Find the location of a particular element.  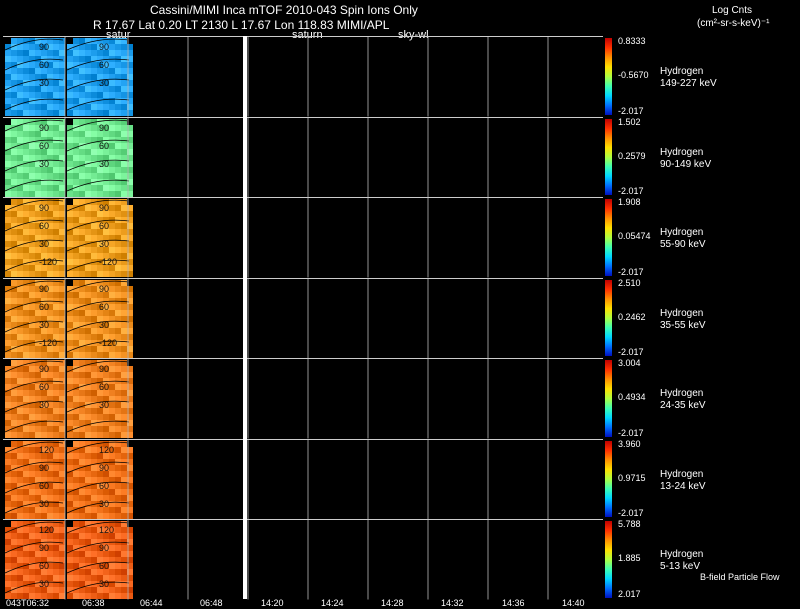

panel-species-label: Hydrogen 5-13 keV is located at coordinates (681, 561).